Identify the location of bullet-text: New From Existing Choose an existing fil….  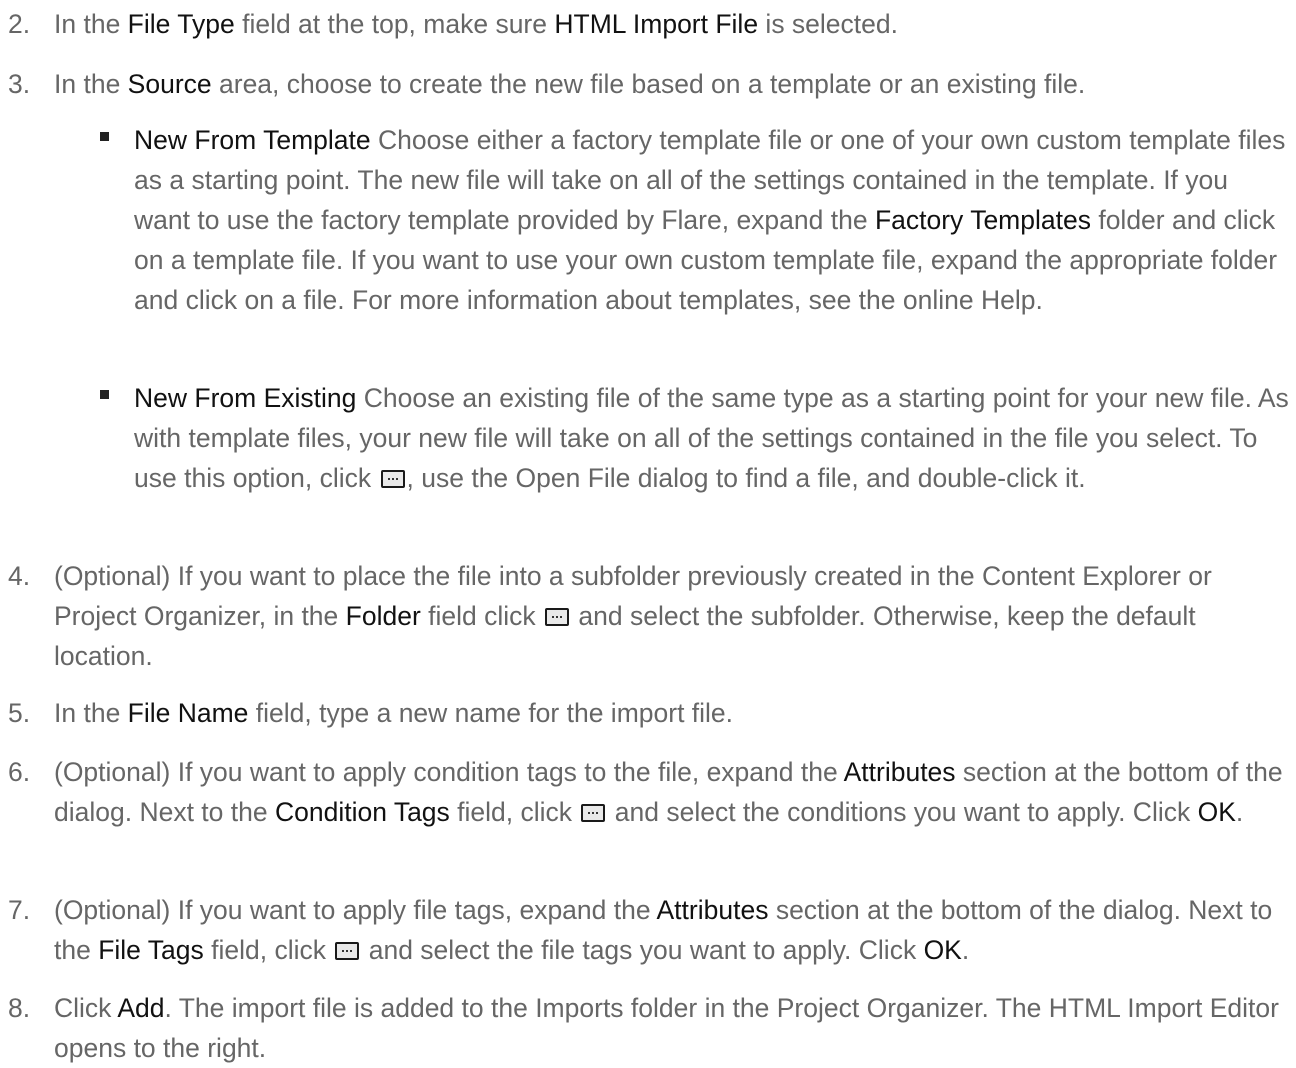
(712, 438).